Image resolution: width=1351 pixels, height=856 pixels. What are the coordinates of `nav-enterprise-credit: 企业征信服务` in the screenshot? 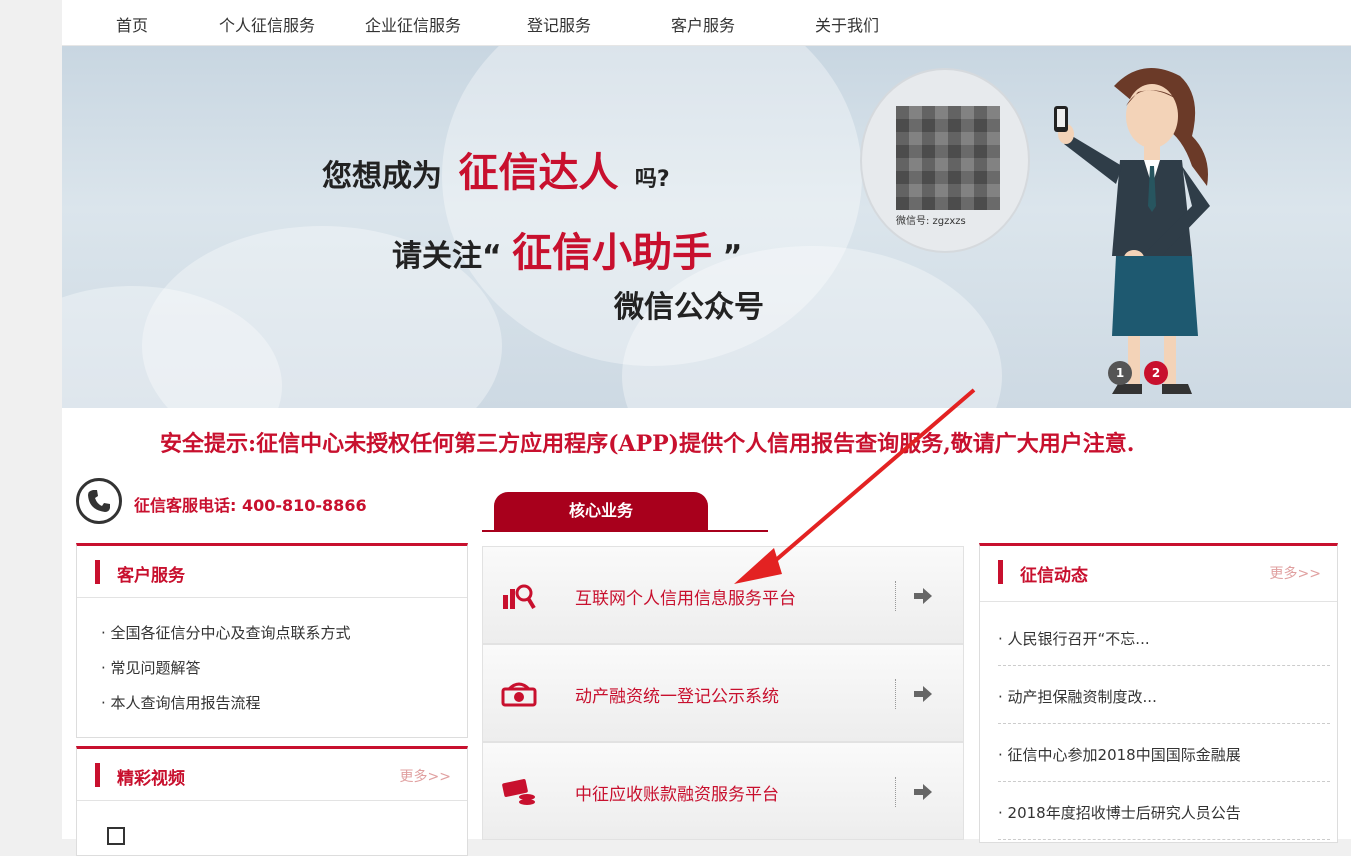 It's located at (413, 24).